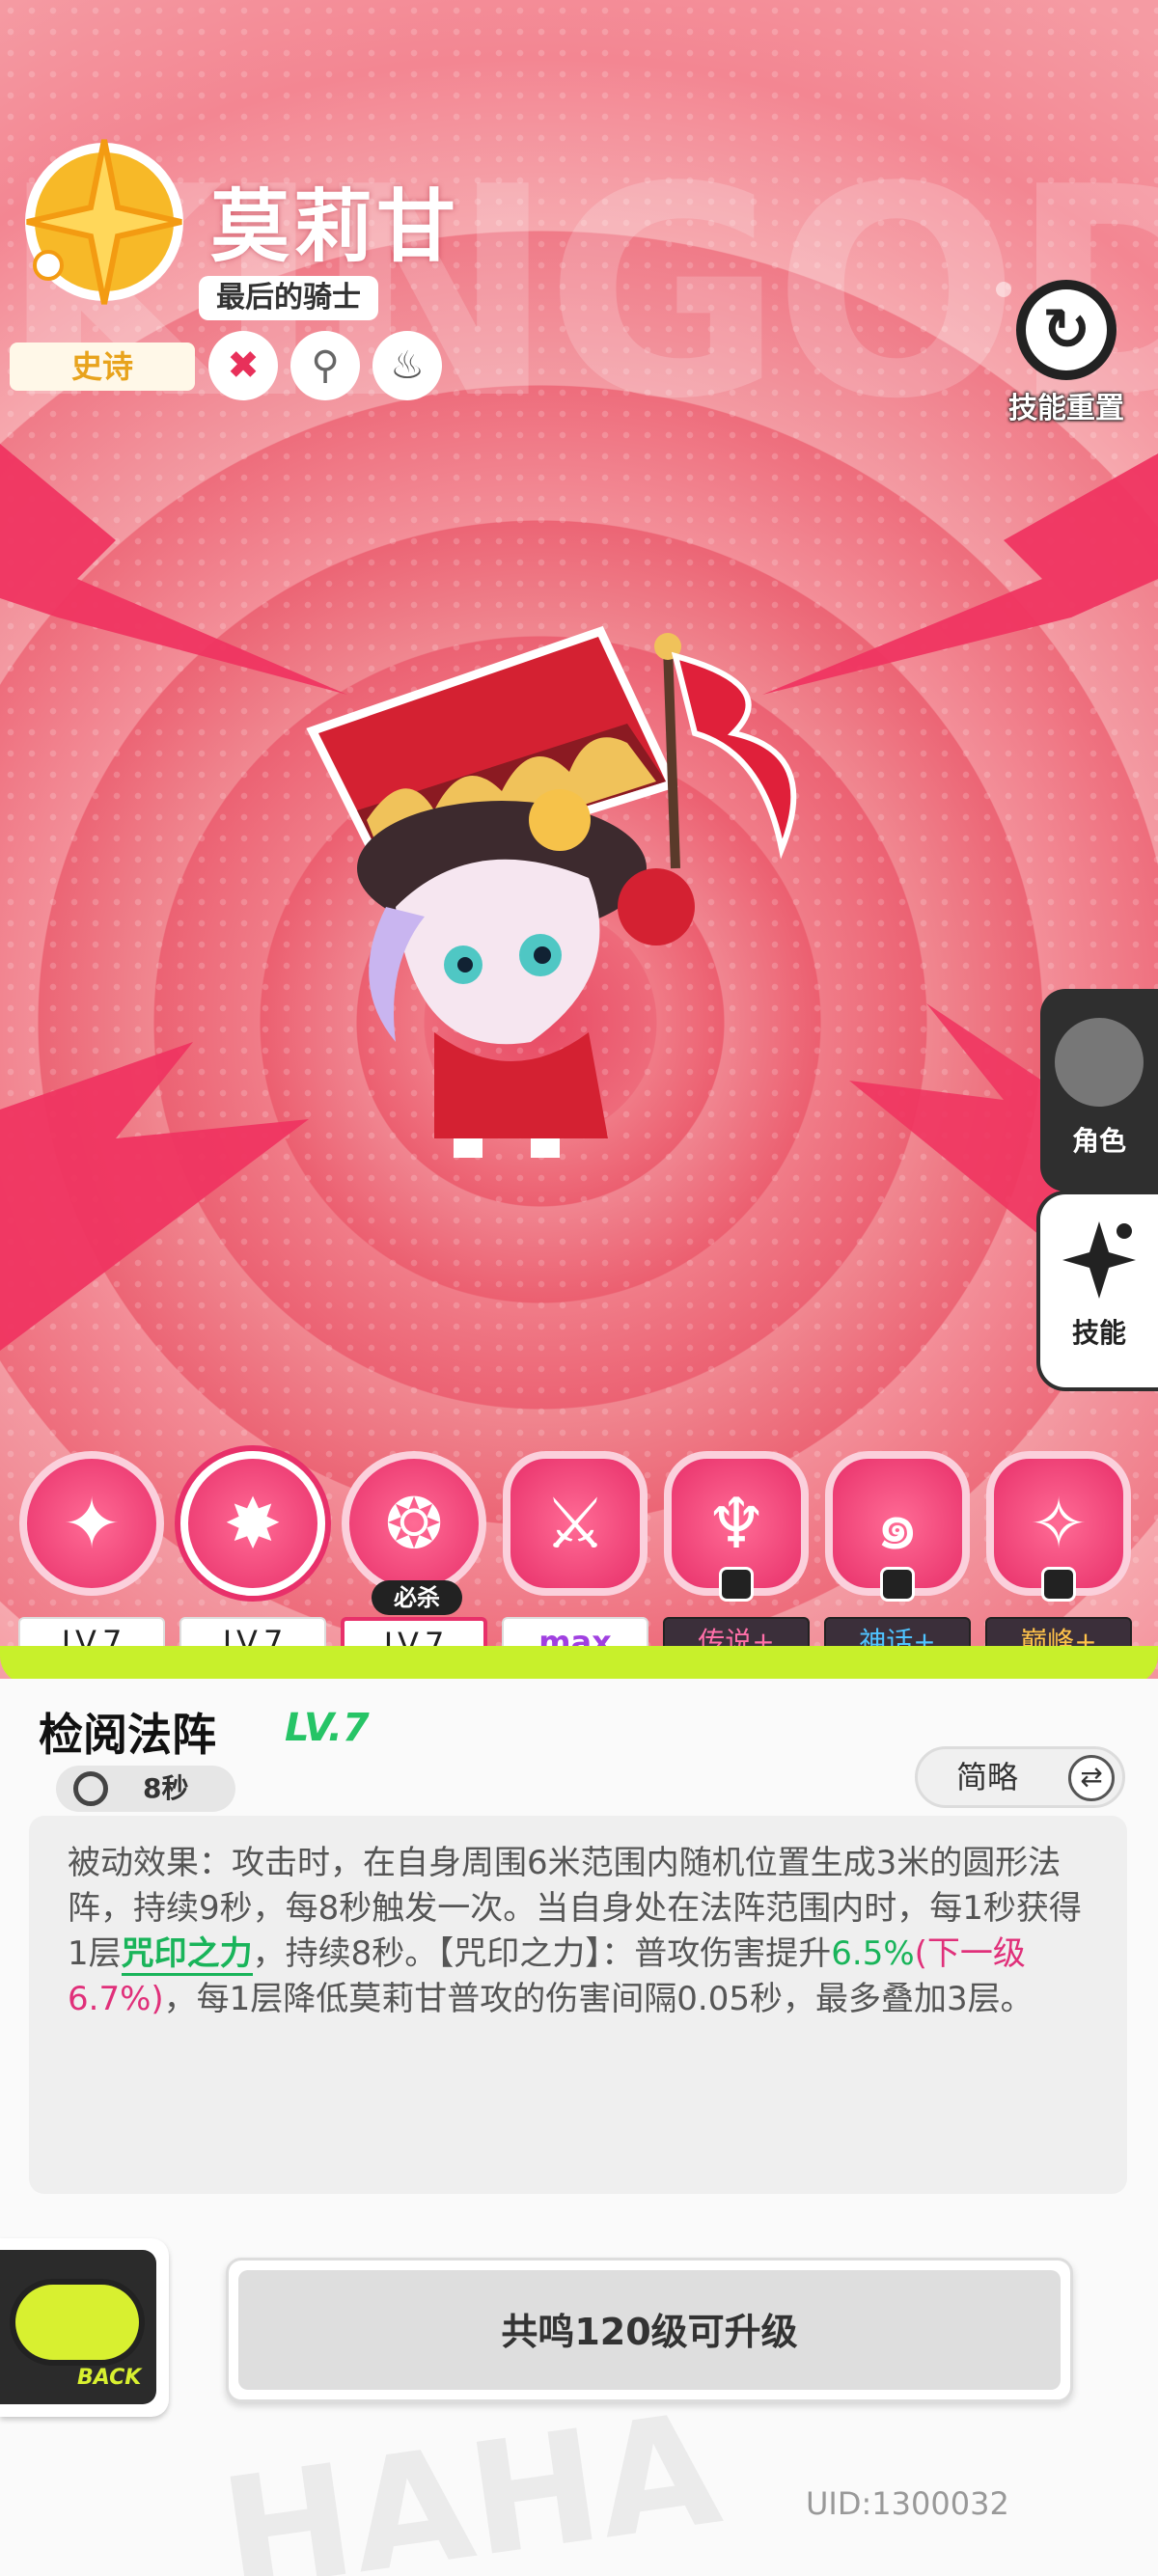 The width and height of the screenshot is (1158, 2576). I want to click on hero-name: 莫莉甘, so click(335, 227).